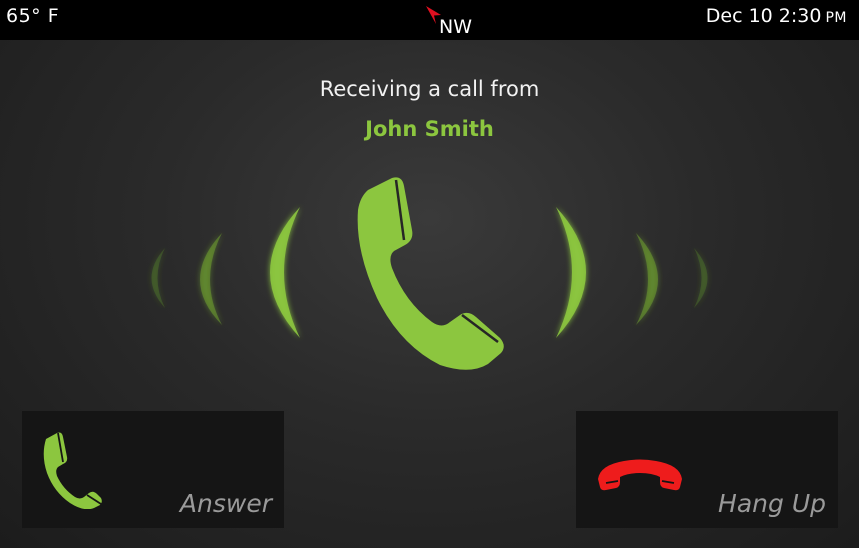 This screenshot has height=548, width=859. I want to click on hang-up-label: Hang Up, so click(772, 503).